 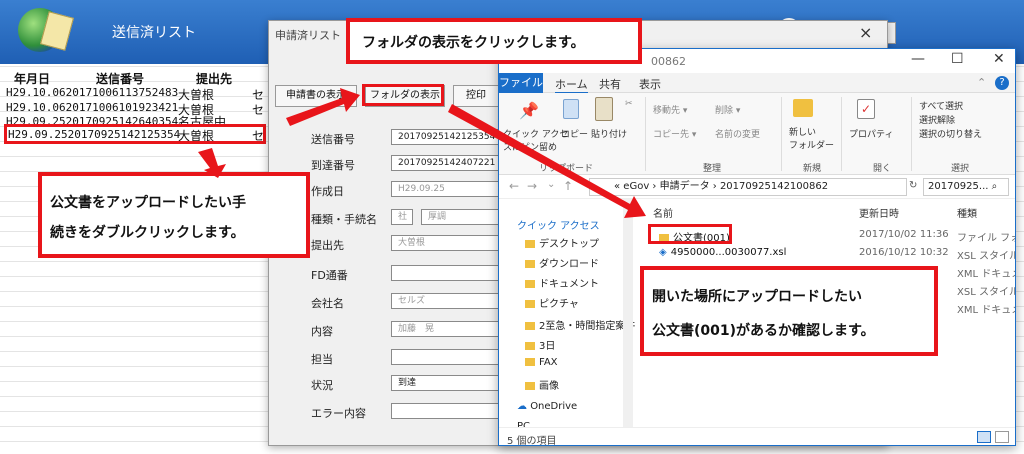 I want to click on arrow-to-row, so click(x=212, y=163).